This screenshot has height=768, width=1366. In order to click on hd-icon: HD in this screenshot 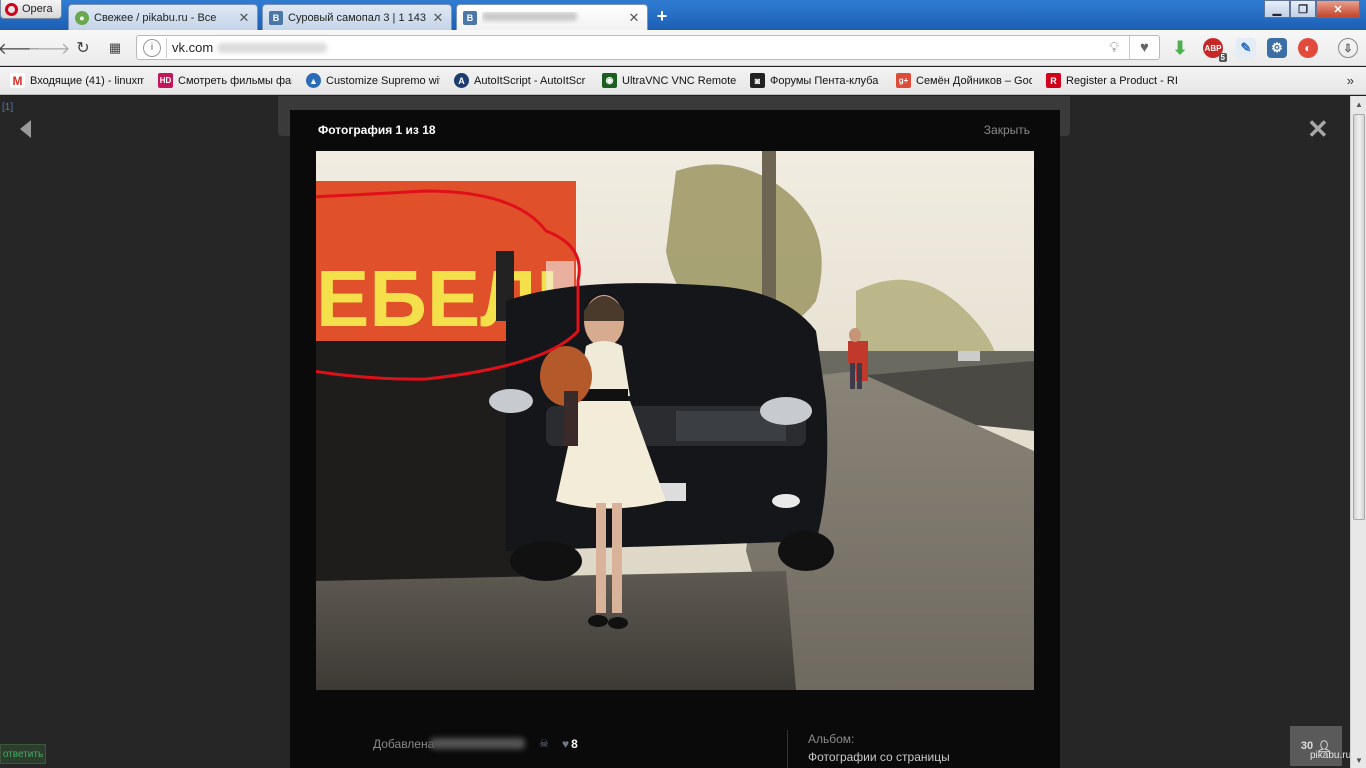, I will do `click(165, 80)`.